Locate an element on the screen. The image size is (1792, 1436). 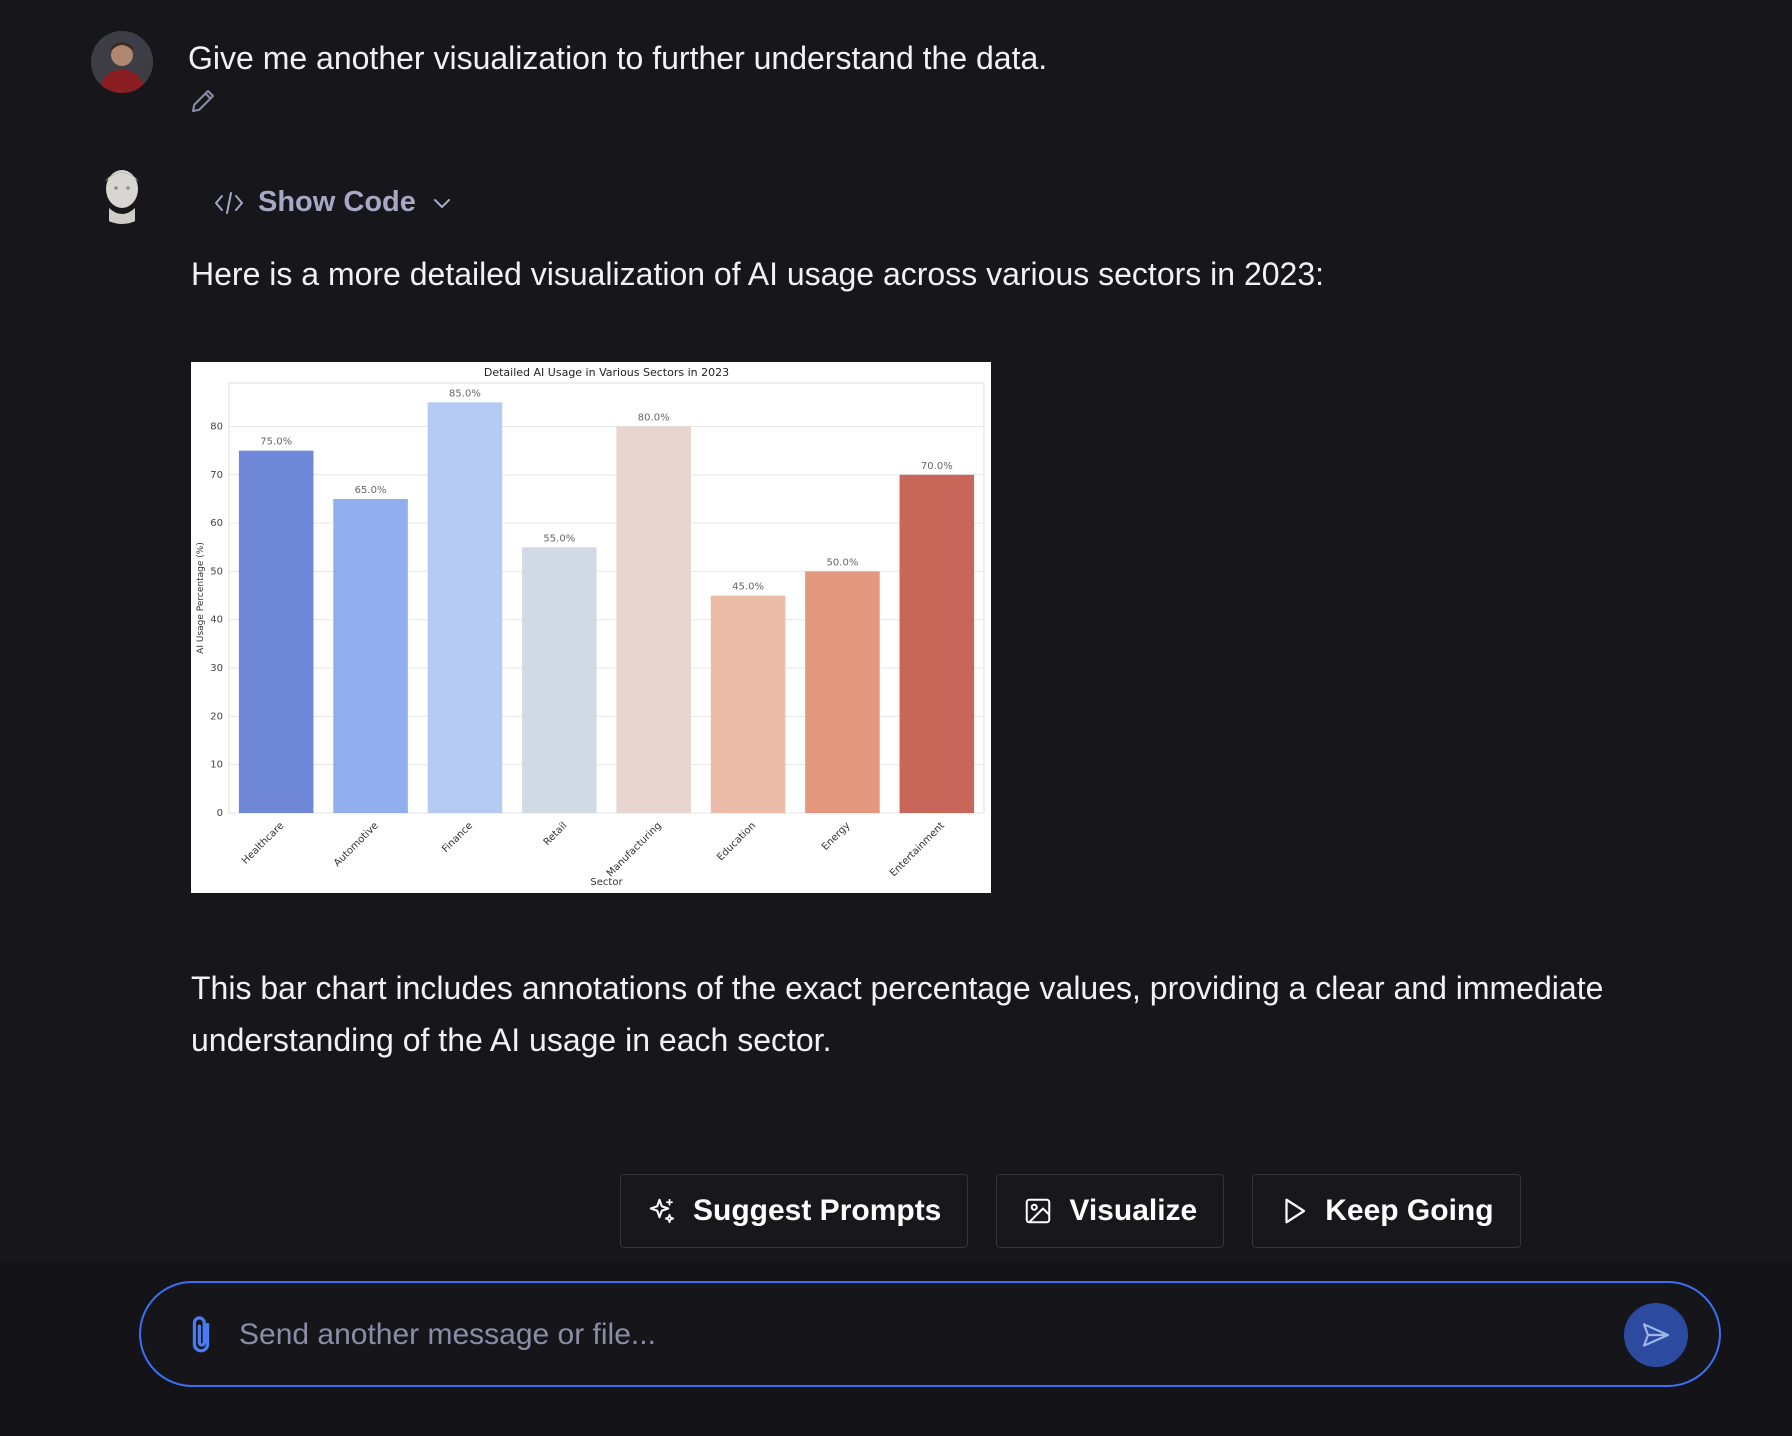
show-code-label: Show Code is located at coordinates (337, 202).